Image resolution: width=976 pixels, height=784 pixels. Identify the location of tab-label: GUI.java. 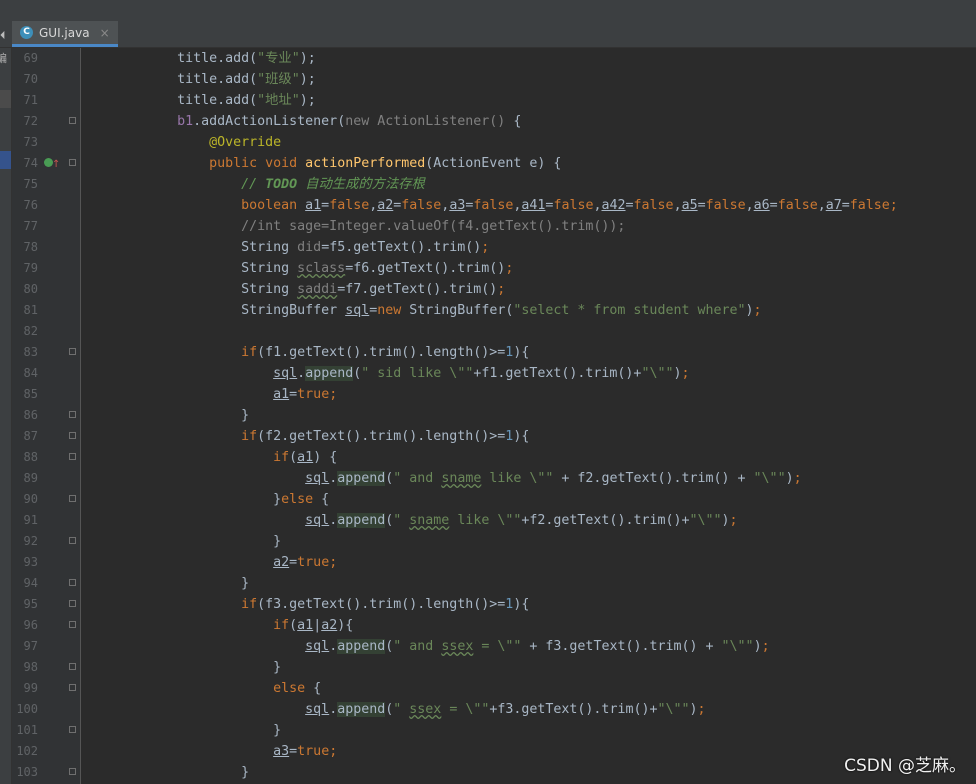
(64, 32).